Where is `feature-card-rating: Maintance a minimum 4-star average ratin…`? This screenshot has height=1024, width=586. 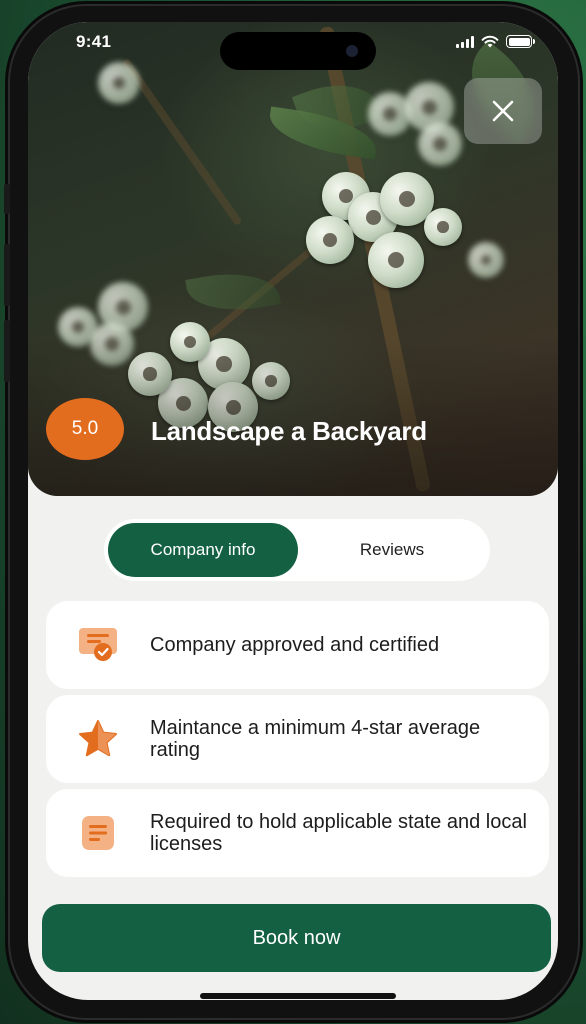
feature-card-rating: Maintance a minimum 4-star average ratin… is located at coordinates (297, 739).